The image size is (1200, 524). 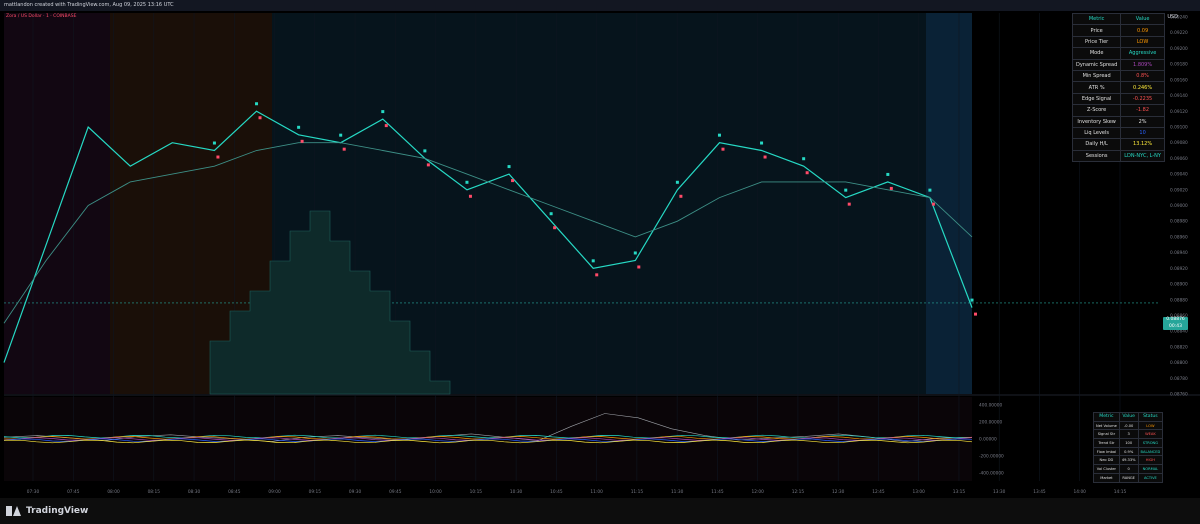 I want to click on metrics-row: Mode Aggressive, so click(x=1118, y=53).